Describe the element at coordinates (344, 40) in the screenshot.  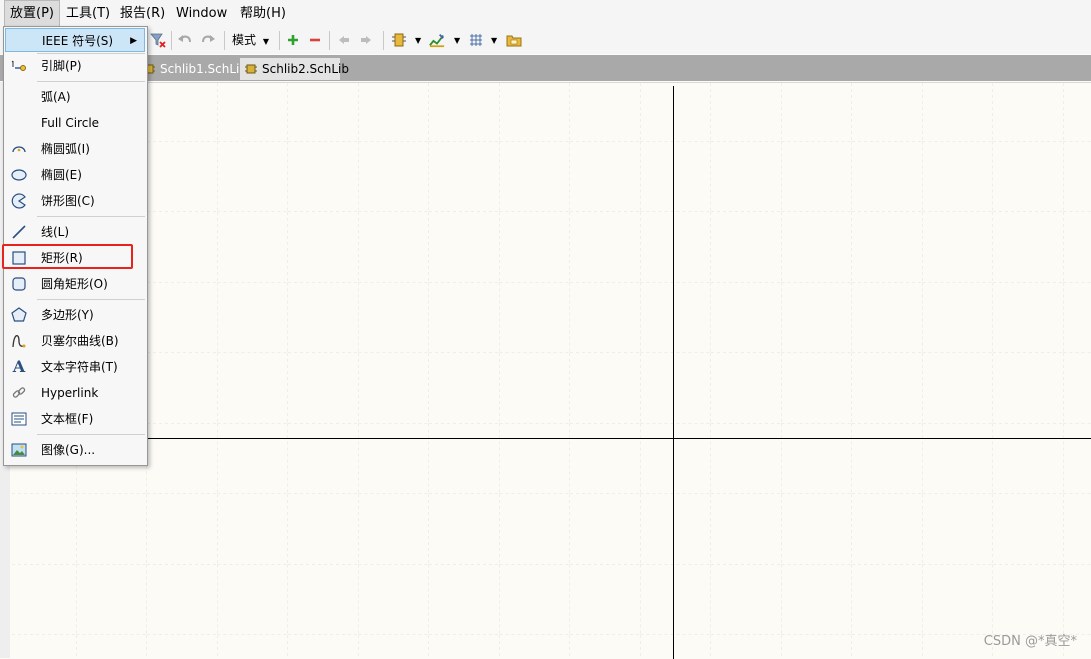
I see `prev-icon` at that location.